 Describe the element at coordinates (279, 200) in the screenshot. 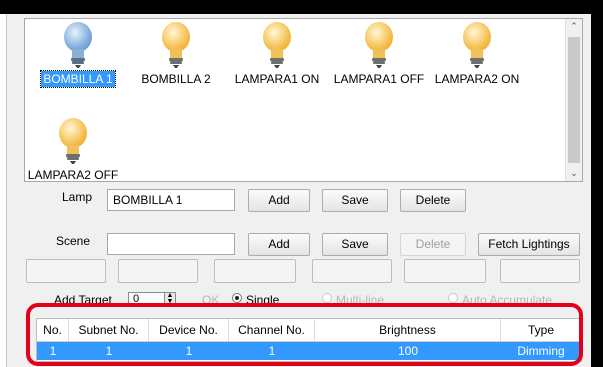

I see `lamp-add-button: Add` at that location.